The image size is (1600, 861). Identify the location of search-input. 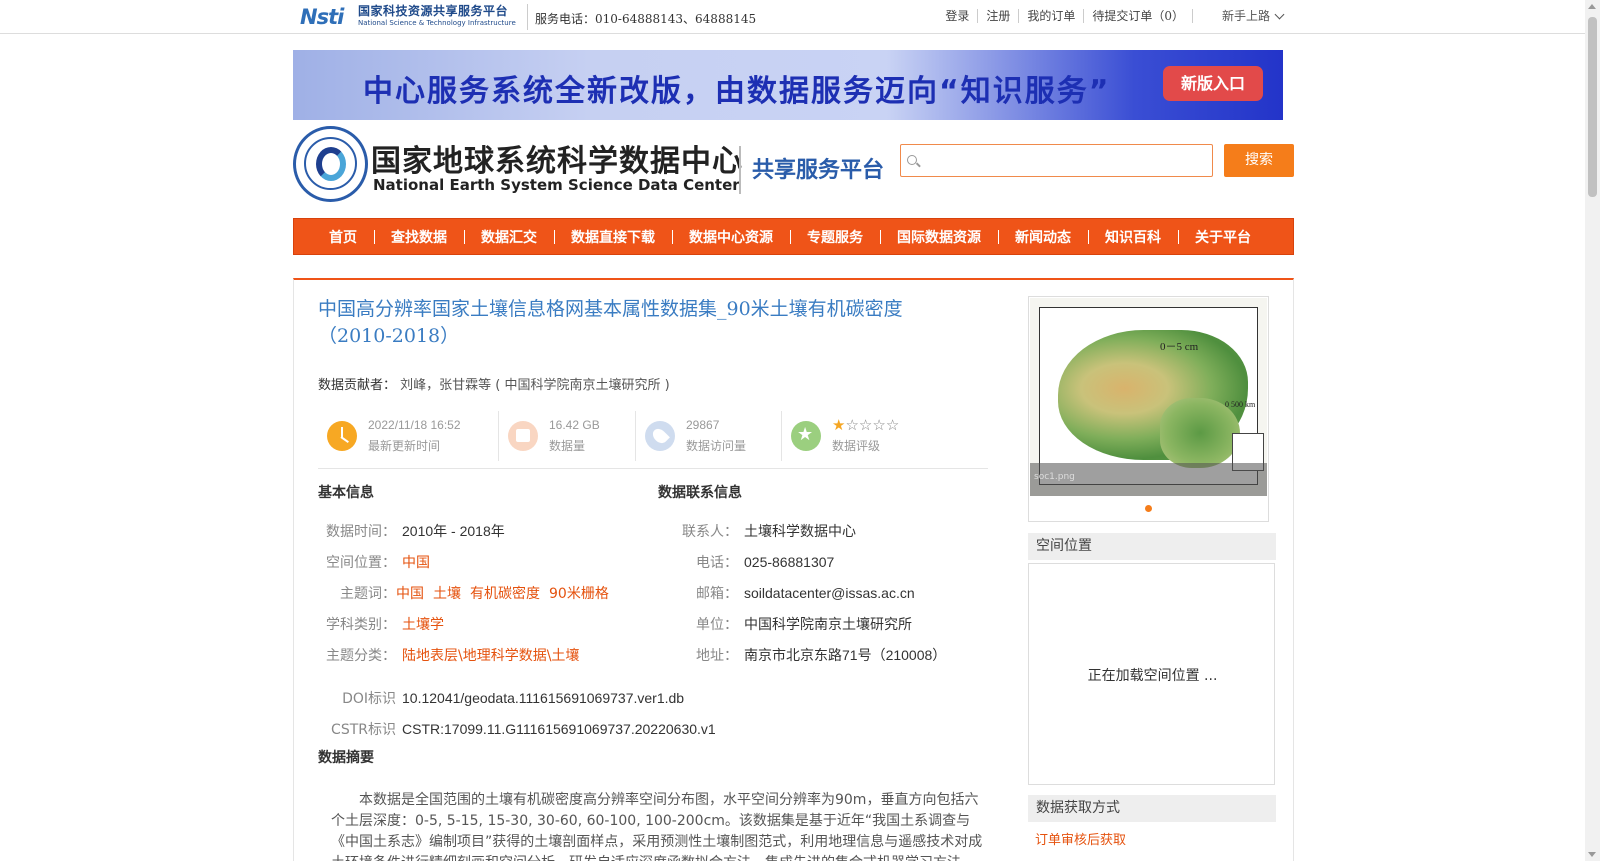
(1065, 160).